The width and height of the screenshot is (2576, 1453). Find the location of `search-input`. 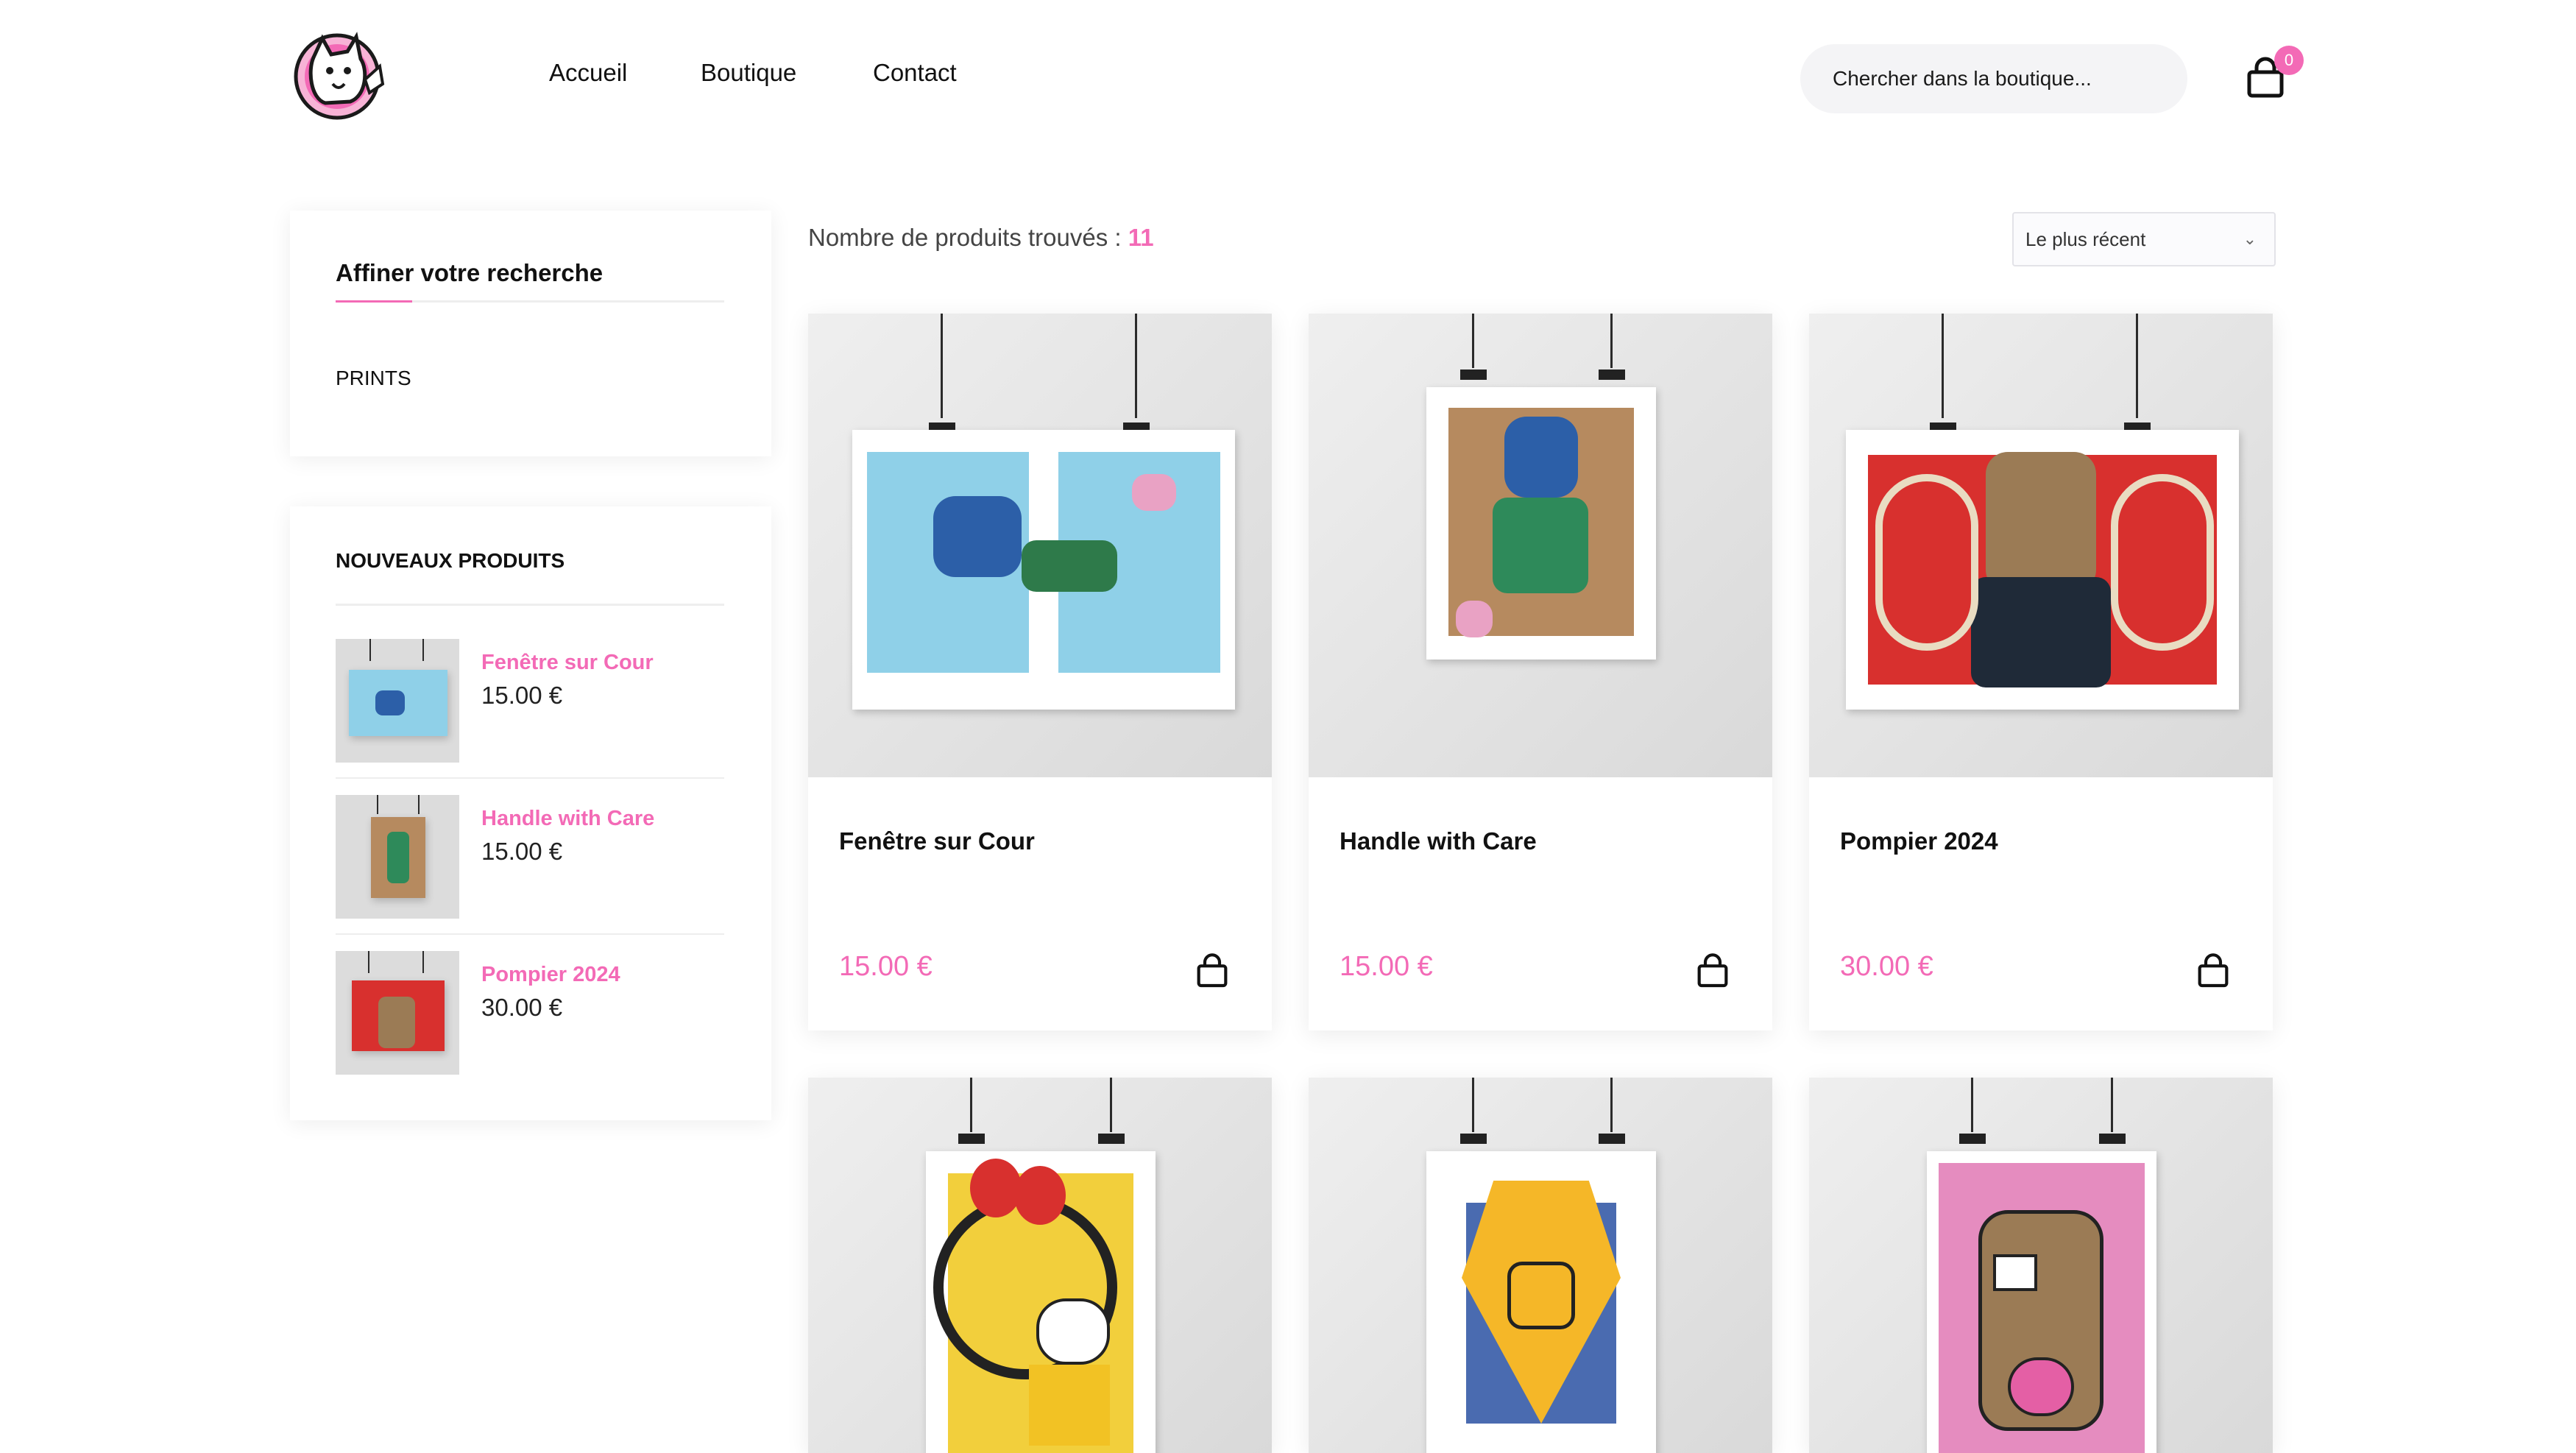

search-input is located at coordinates (1993, 78).